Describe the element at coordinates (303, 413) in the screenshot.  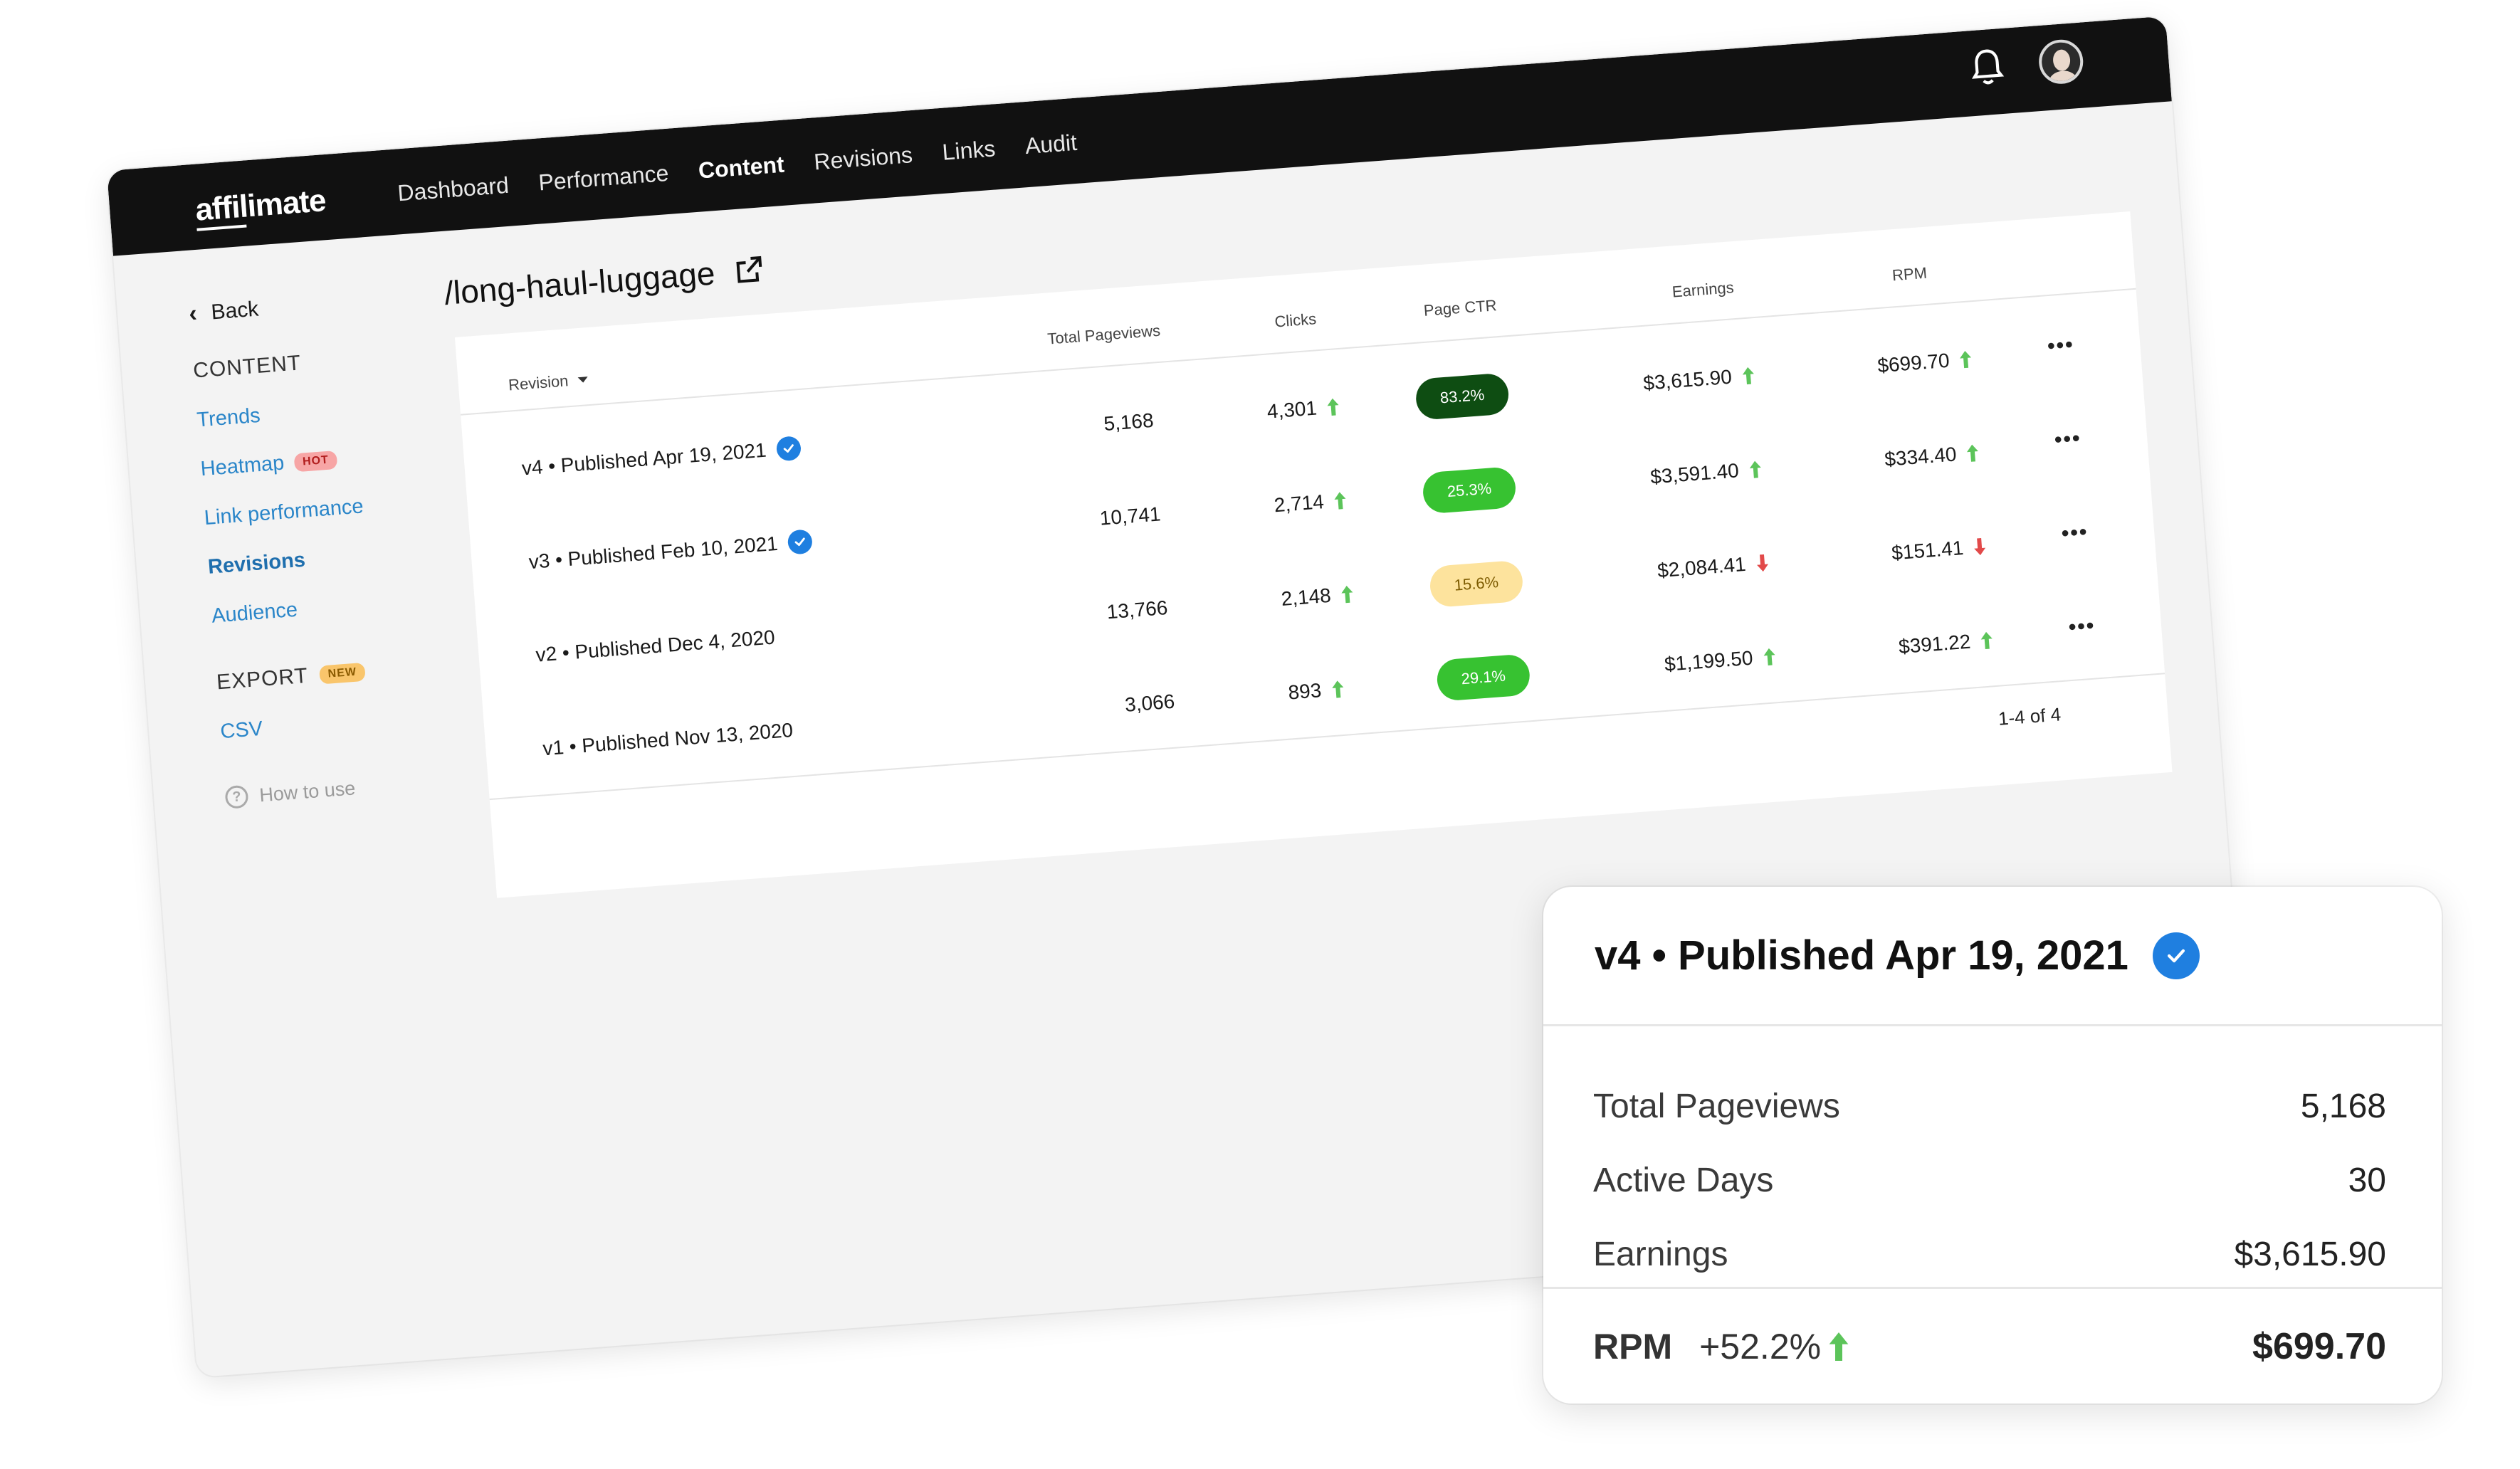
I see `sidebar-item-trends: Trends` at that location.